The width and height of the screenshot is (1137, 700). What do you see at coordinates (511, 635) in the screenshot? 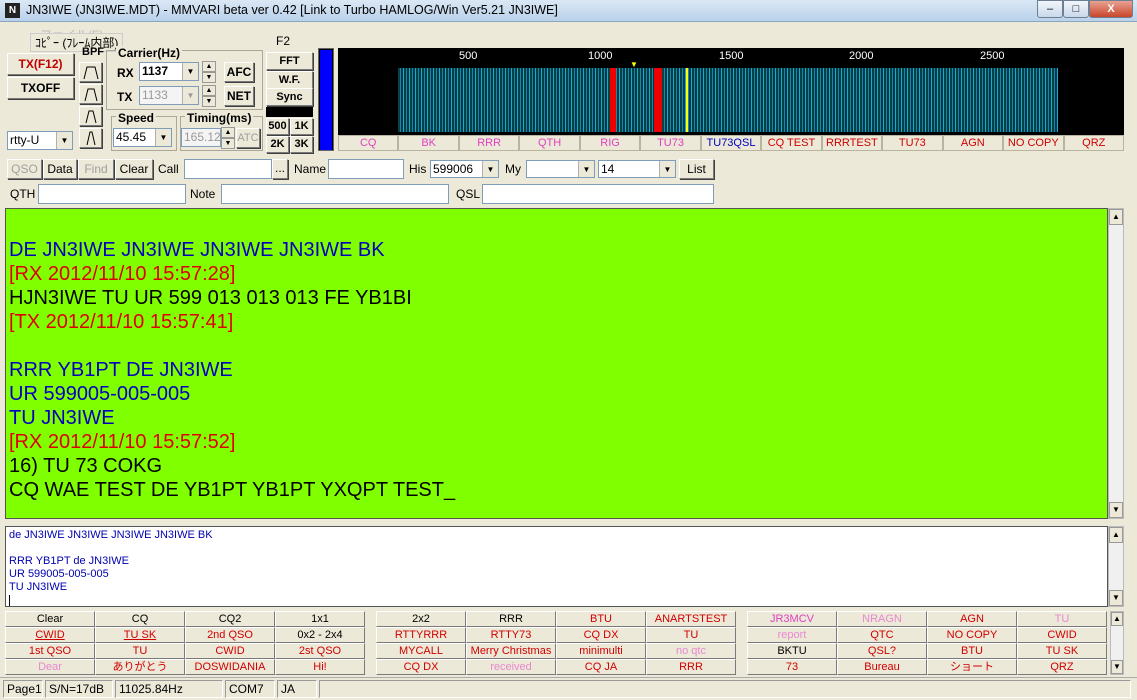
I see `macro-button: RTTY73` at bounding box center [511, 635].